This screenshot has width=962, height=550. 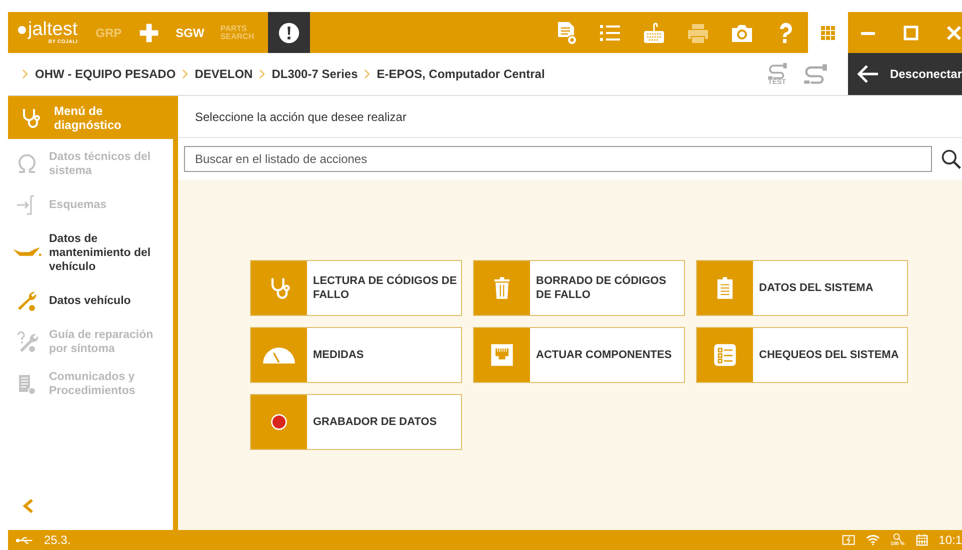 What do you see at coordinates (28, 506) in the screenshot?
I see `chevron-left-icon` at bounding box center [28, 506].